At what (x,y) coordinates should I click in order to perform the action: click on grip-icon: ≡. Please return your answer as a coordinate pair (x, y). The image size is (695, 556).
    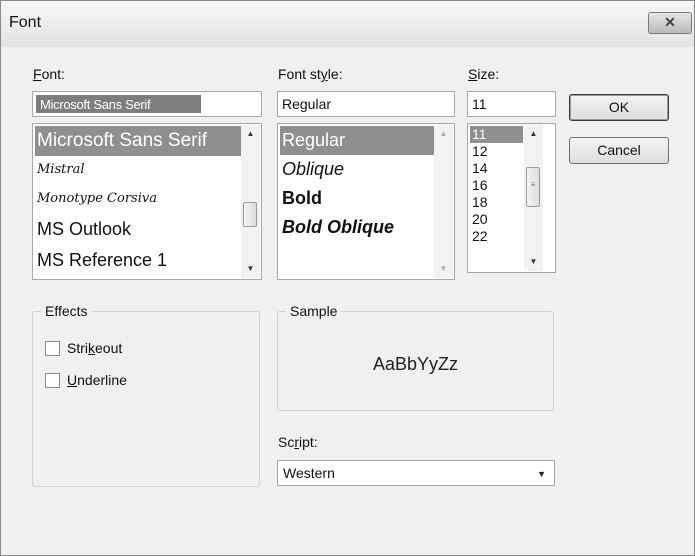
    Looking at the image, I should click on (533, 184).